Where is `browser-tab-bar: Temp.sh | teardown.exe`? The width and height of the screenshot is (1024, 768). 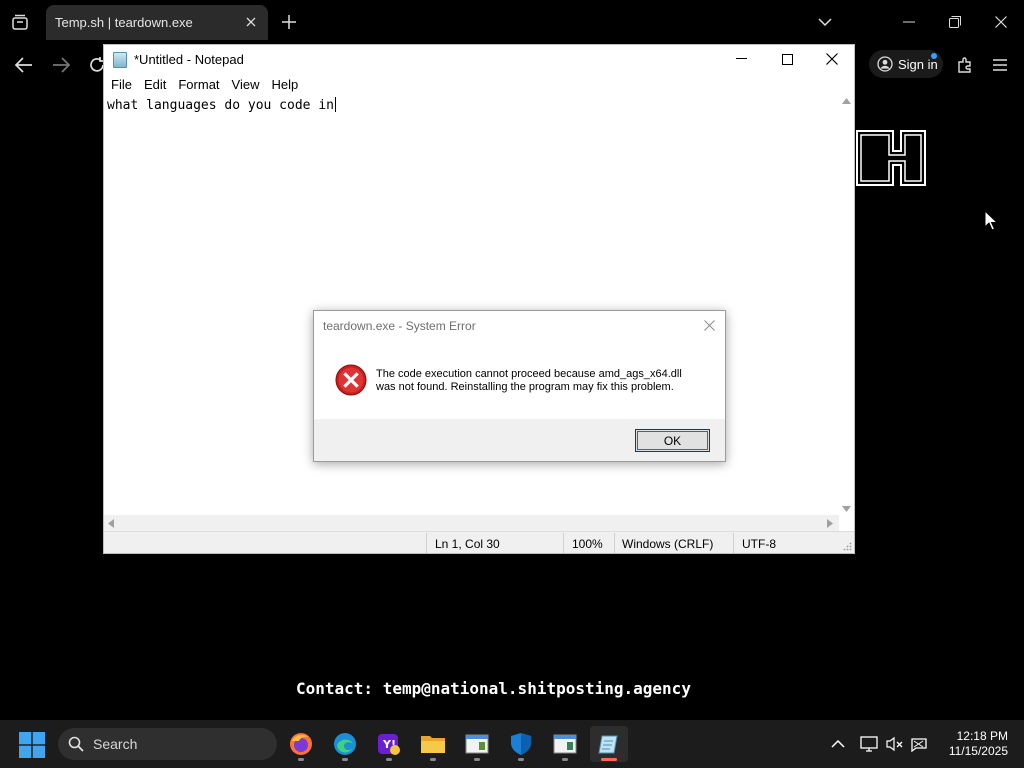 browser-tab-bar: Temp.sh | teardown.exe is located at coordinates (512, 22).